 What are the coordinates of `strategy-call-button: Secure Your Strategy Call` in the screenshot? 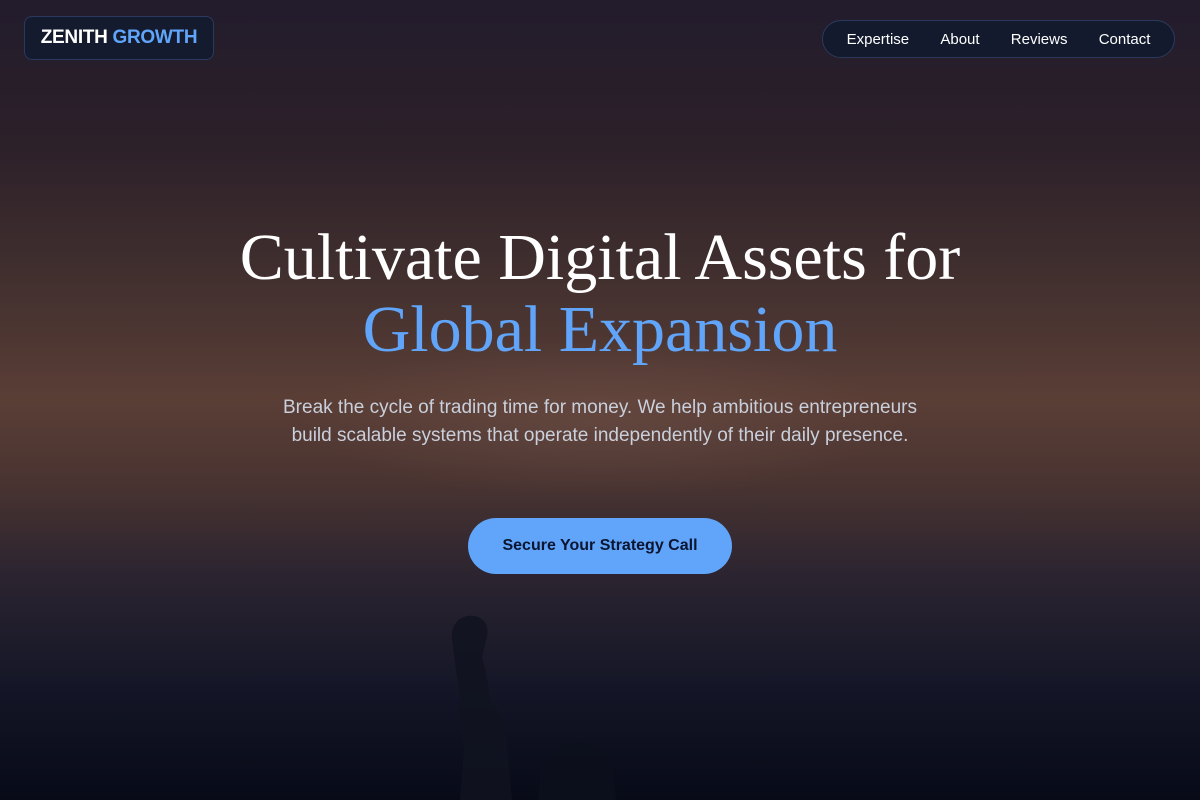 It's located at (600, 546).